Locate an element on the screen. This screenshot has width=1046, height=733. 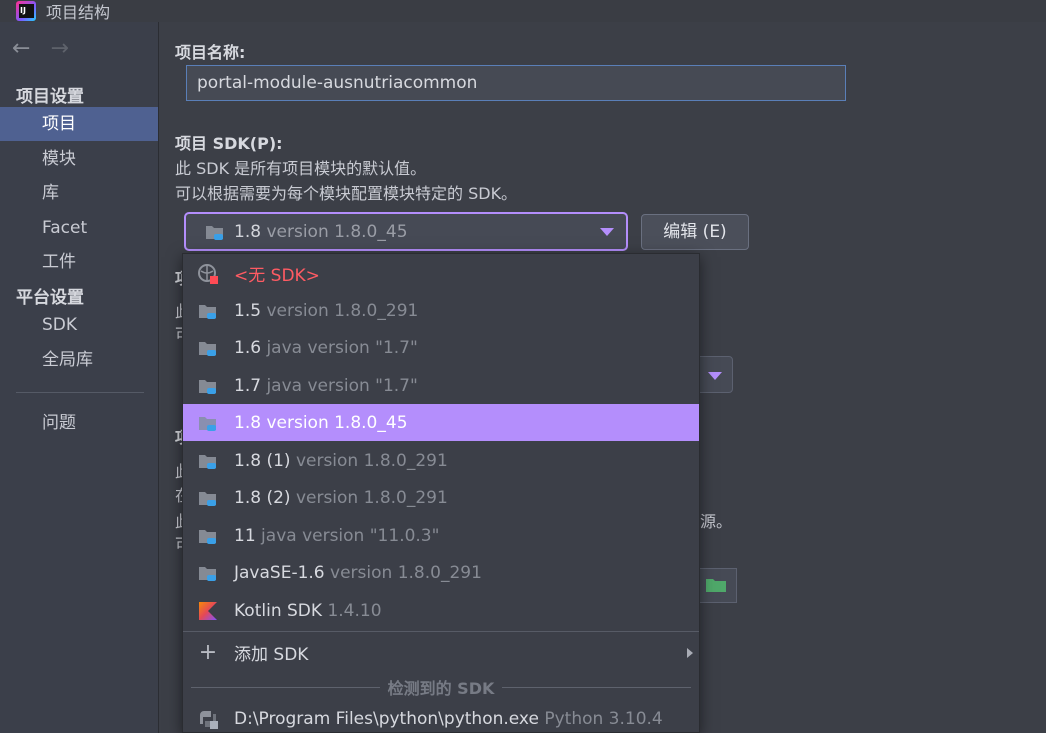
detected-sdk-group-header: 检测到的 SDK is located at coordinates (441, 687).